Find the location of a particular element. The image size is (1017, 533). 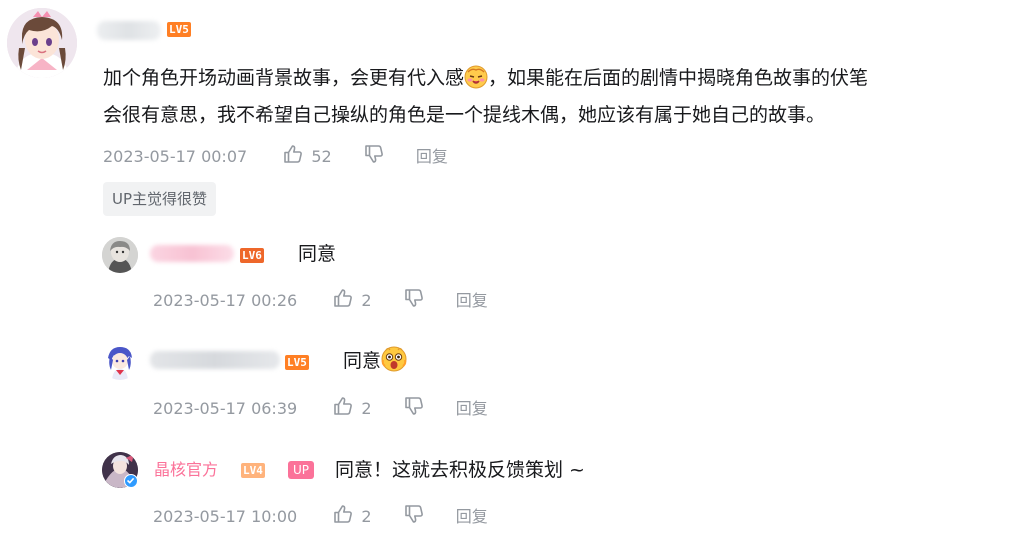

comment-text-line2: 会很有意思，我不希望自己操纵的角色是一个提线木偶，她应该有属于她自己的故事。 is located at coordinates (464, 115).